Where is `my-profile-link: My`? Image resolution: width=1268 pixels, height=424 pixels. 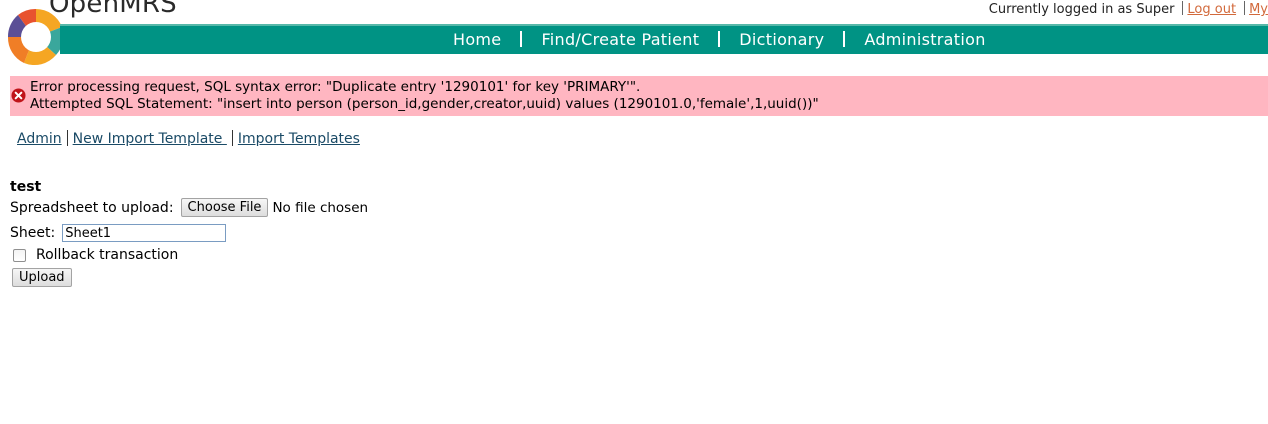
my-profile-link: My is located at coordinates (1258, 9).